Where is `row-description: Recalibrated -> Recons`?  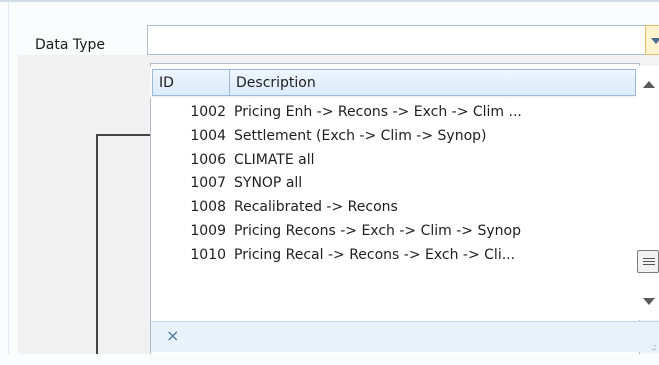 row-description: Recalibrated -> Recons is located at coordinates (316, 207).